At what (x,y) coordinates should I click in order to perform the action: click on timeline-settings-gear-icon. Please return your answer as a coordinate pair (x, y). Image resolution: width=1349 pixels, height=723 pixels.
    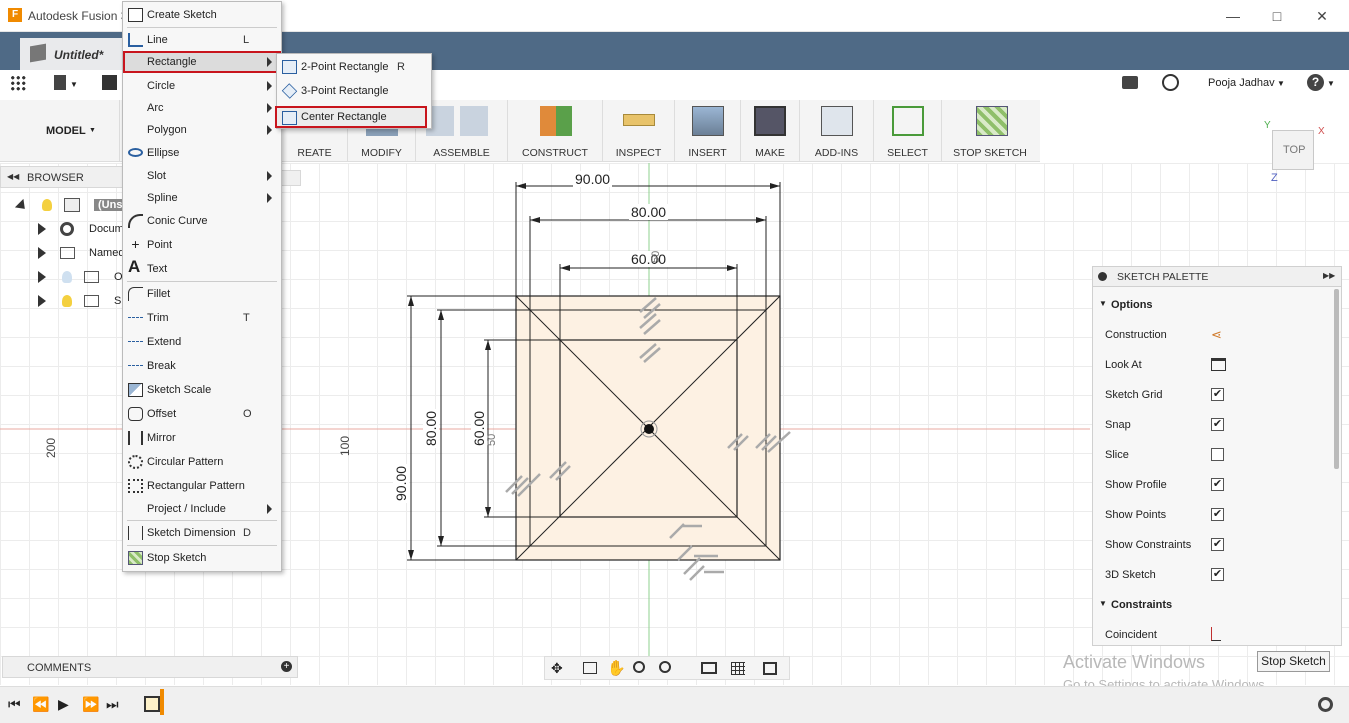
    Looking at the image, I should click on (1325, 704).